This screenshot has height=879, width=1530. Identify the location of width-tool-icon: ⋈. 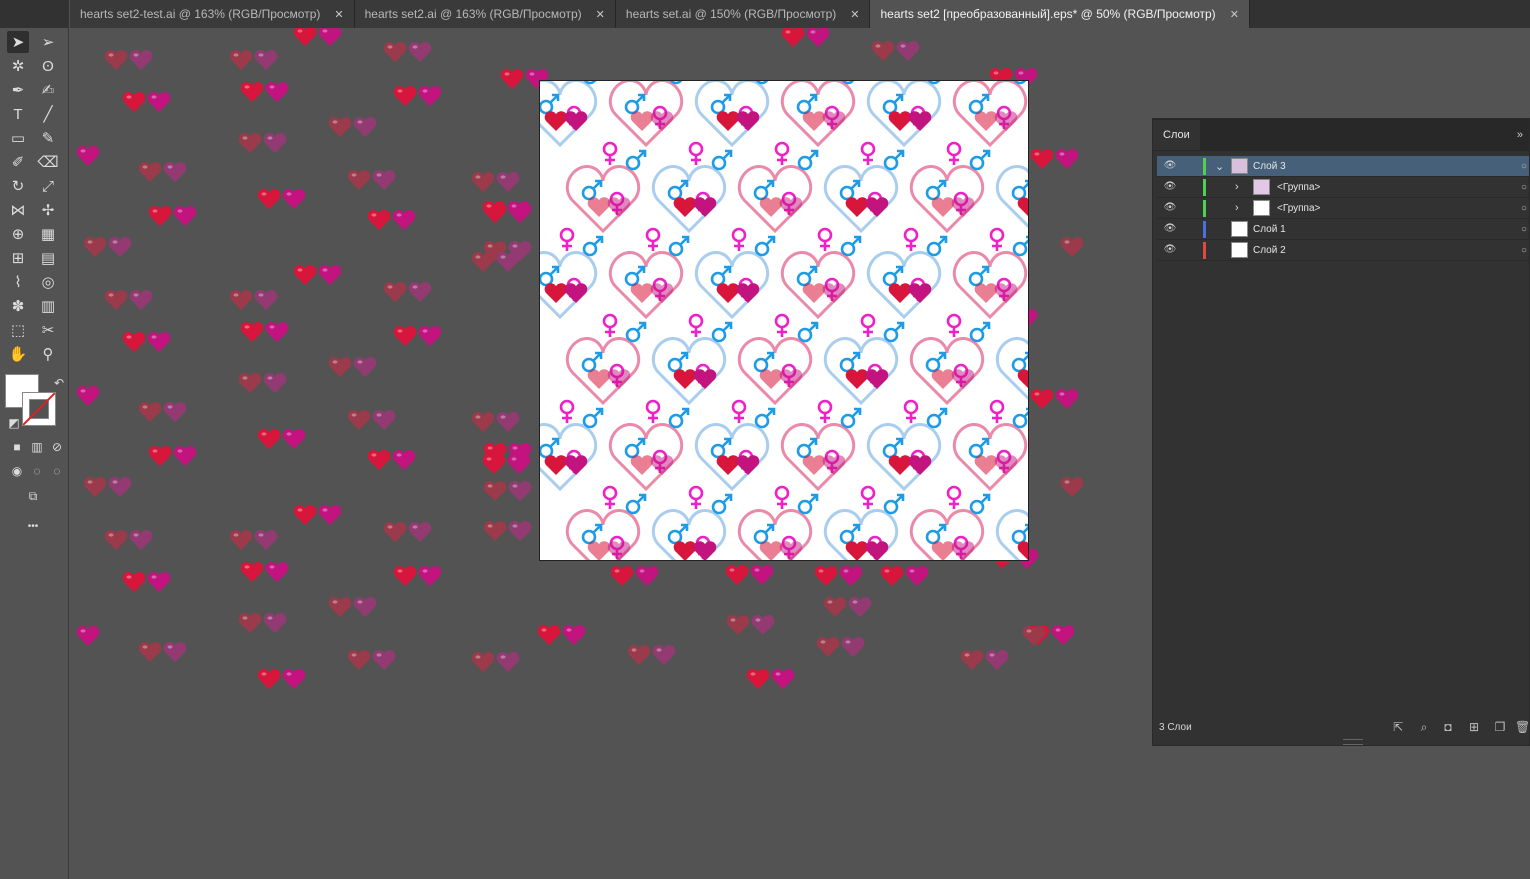
(18, 210).